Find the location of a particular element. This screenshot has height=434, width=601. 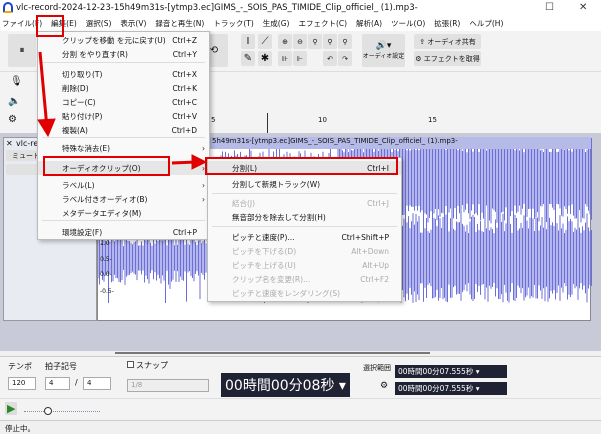

annotation-arrows is located at coordinates (122, 110).